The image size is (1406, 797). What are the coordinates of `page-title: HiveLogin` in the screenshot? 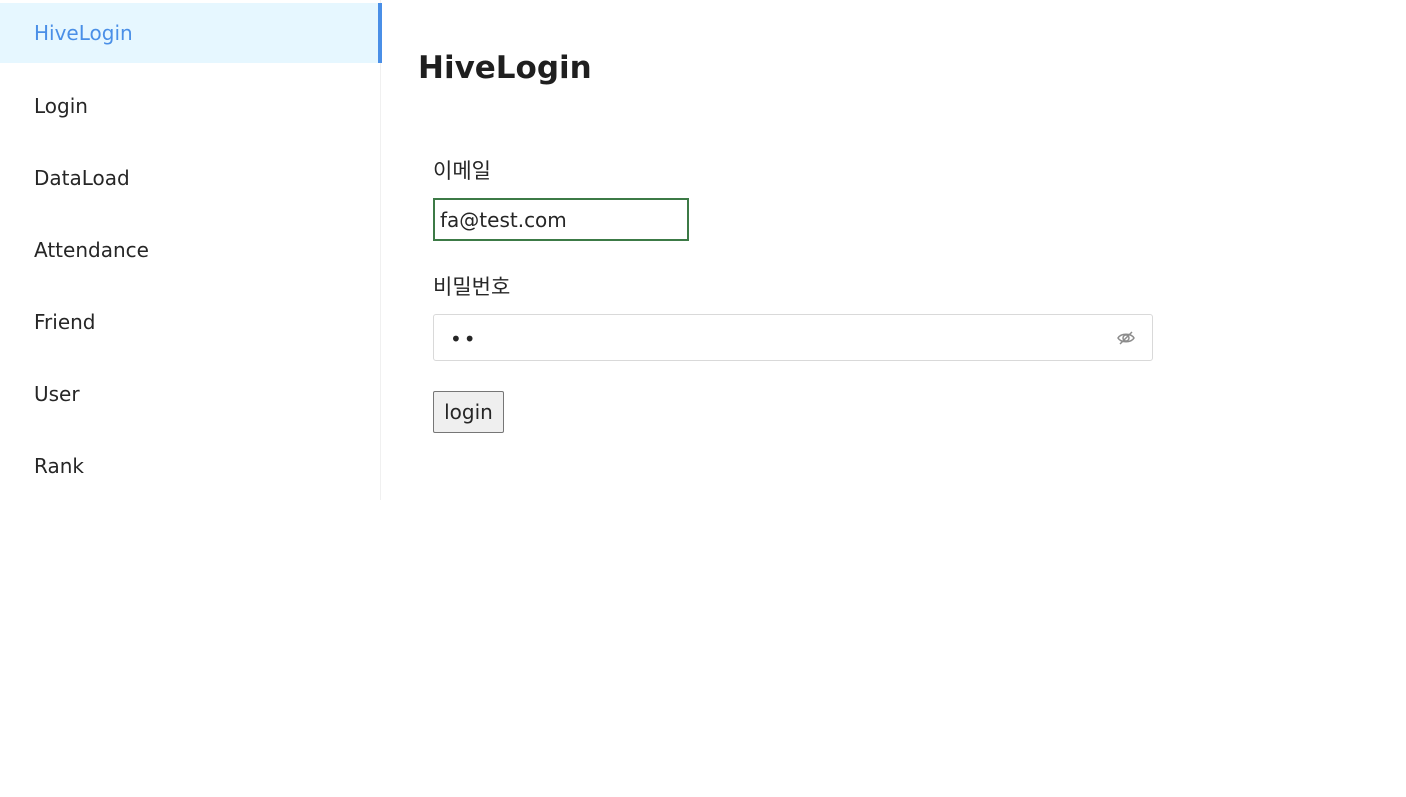 It's located at (505, 68).